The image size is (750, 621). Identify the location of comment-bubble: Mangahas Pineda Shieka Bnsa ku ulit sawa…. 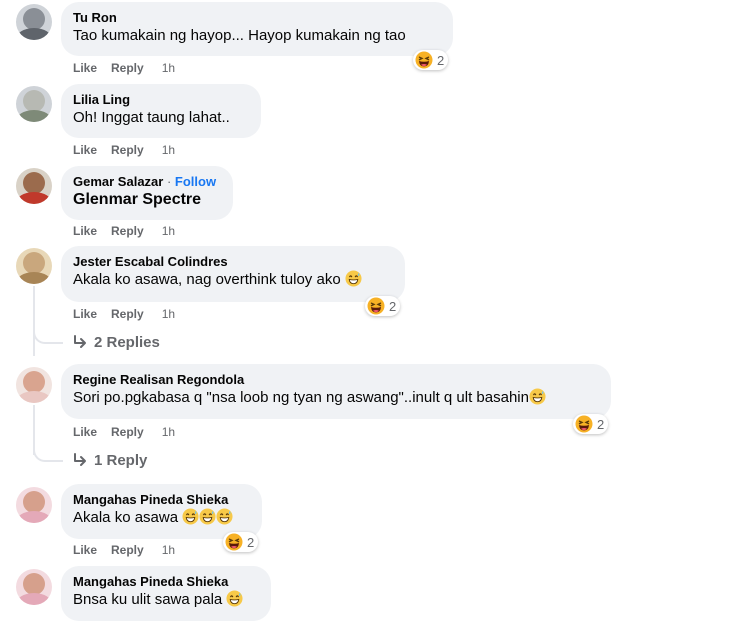
(166, 593).